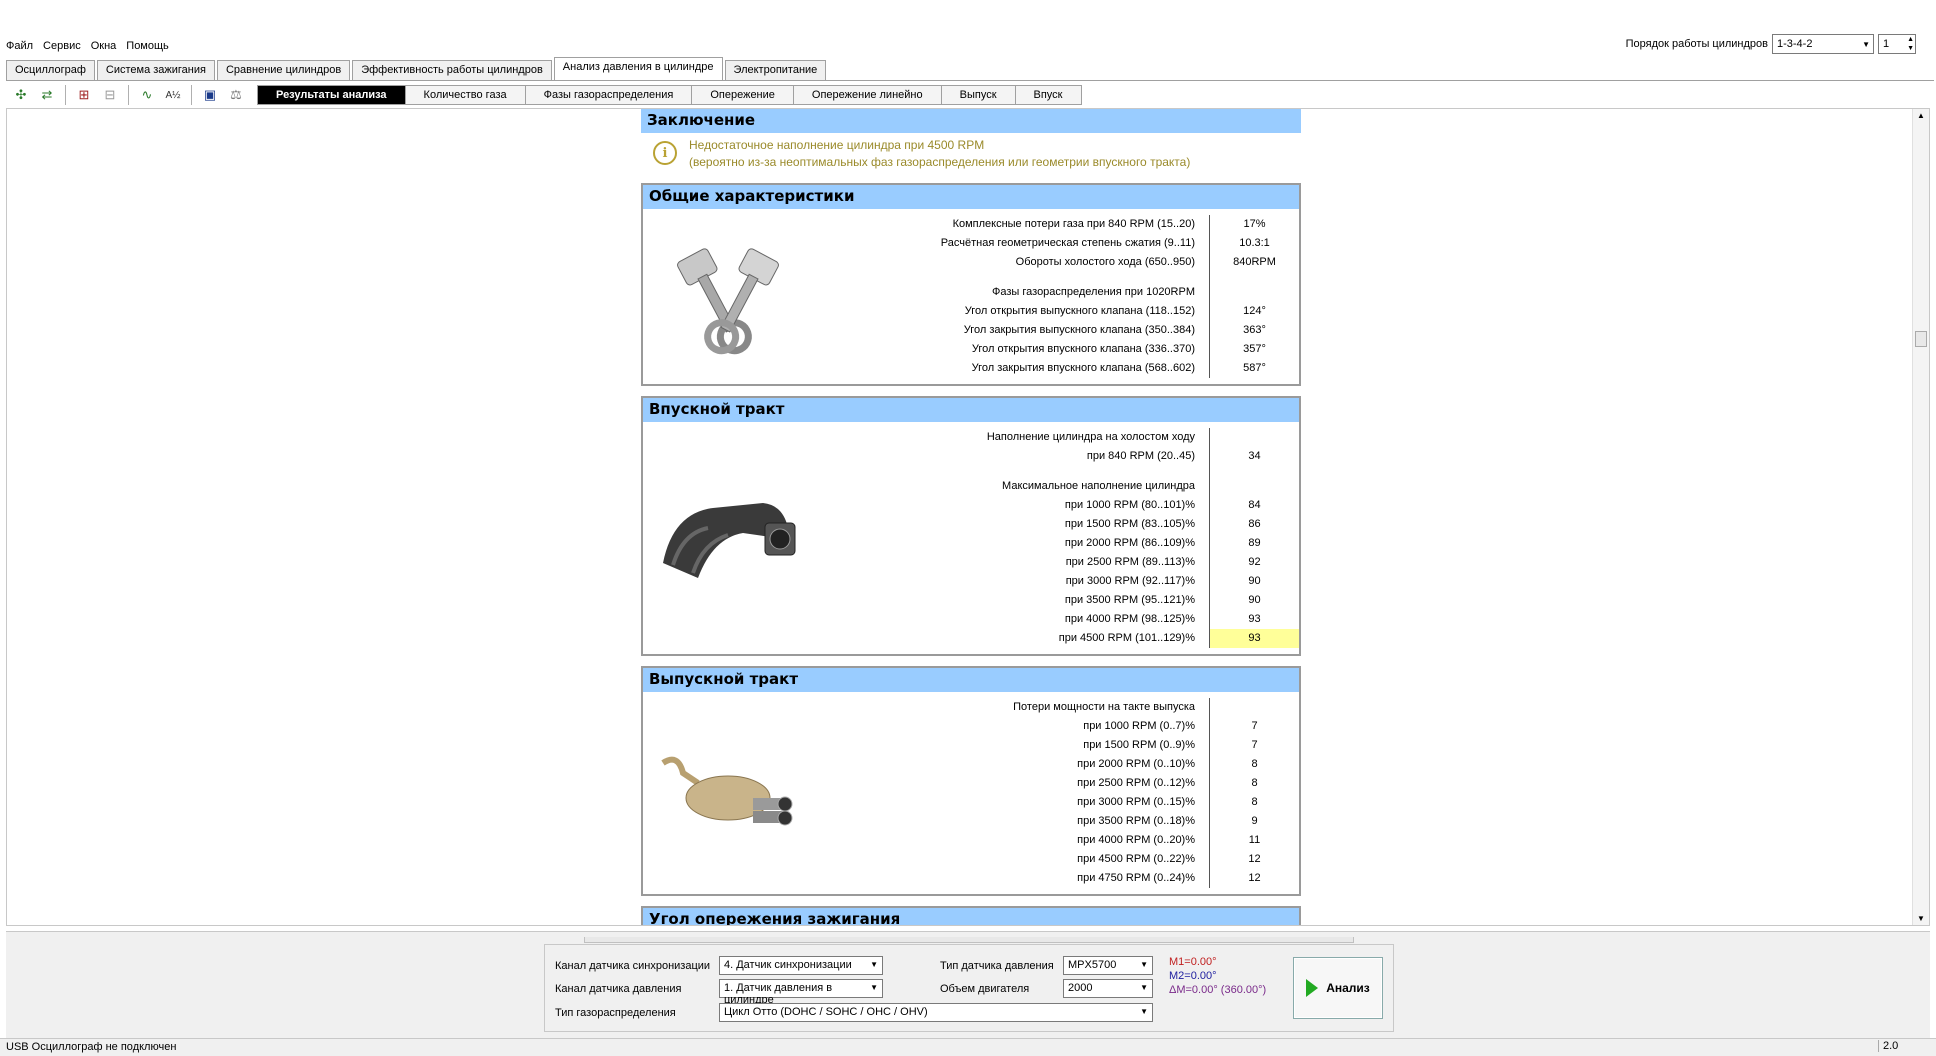 The height and width of the screenshot is (1056, 1936). I want to click on sensor-type-label: Тип датчика давления, so click(997, 966).